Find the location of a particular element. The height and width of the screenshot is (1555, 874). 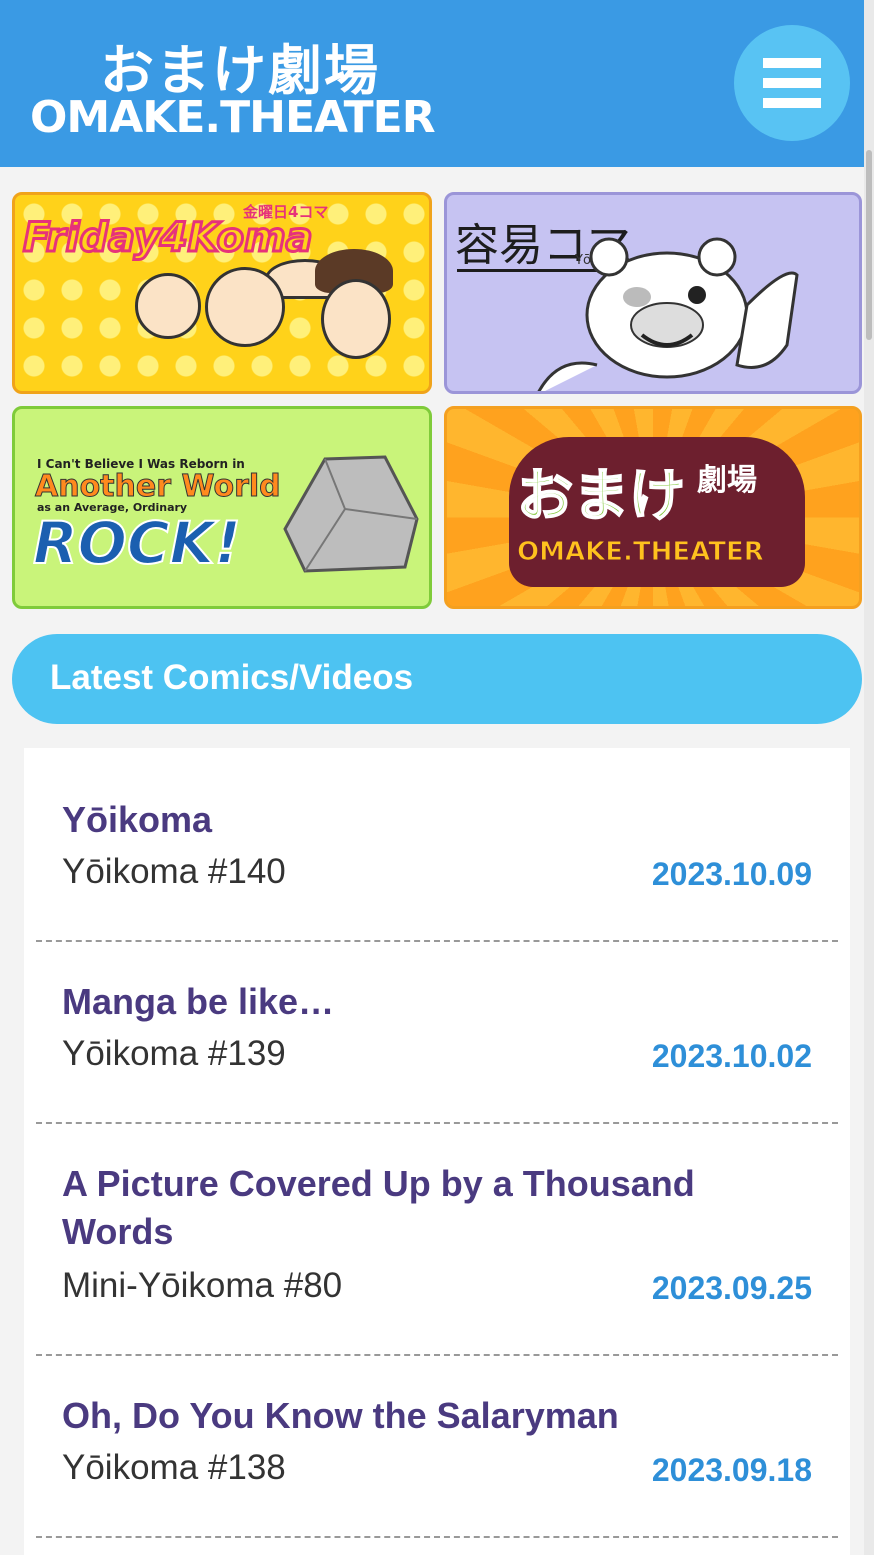

item-title: Yōikoma is located at coordinates (432, 820).